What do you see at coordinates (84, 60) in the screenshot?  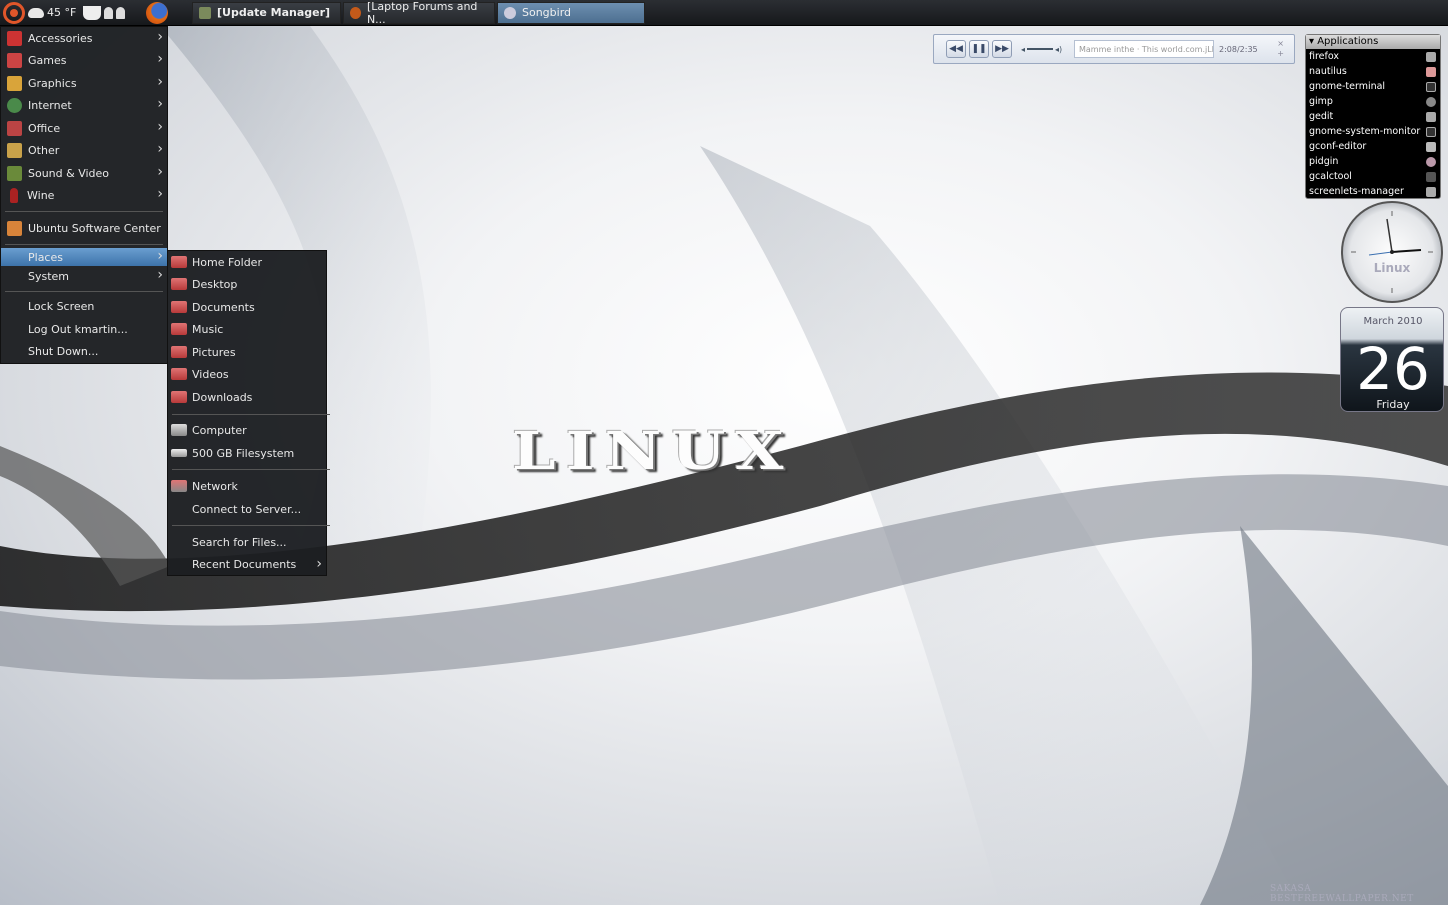 I see `menu-item-games: Games ›` at bounding box center [84, 60].